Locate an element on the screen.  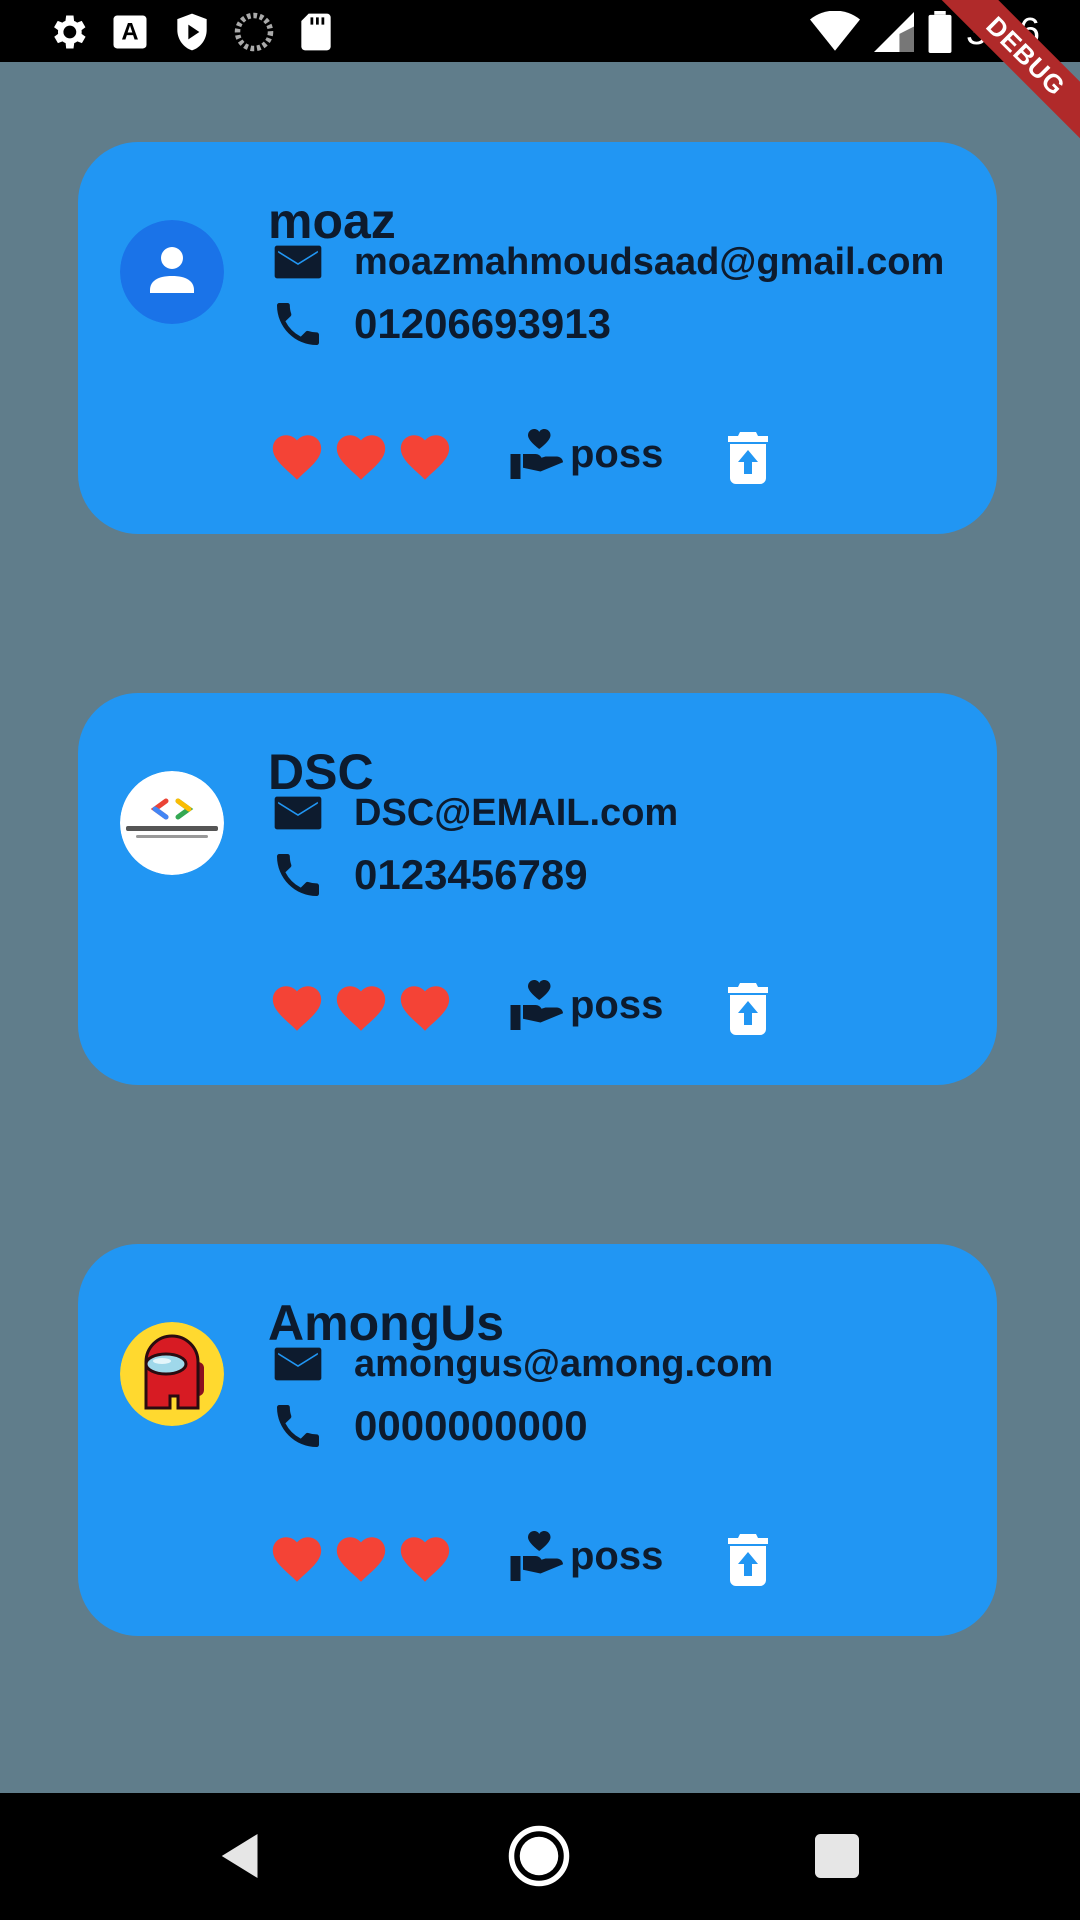
phone-row: 01206693913 is located at coordinates (439, 324).